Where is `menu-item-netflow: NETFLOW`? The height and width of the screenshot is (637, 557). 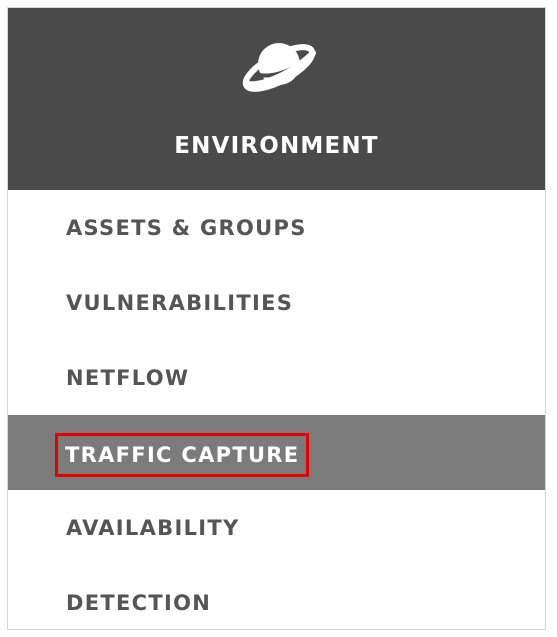
menu-item-netflow: NETFLOW is located at coordinates (276, 377).